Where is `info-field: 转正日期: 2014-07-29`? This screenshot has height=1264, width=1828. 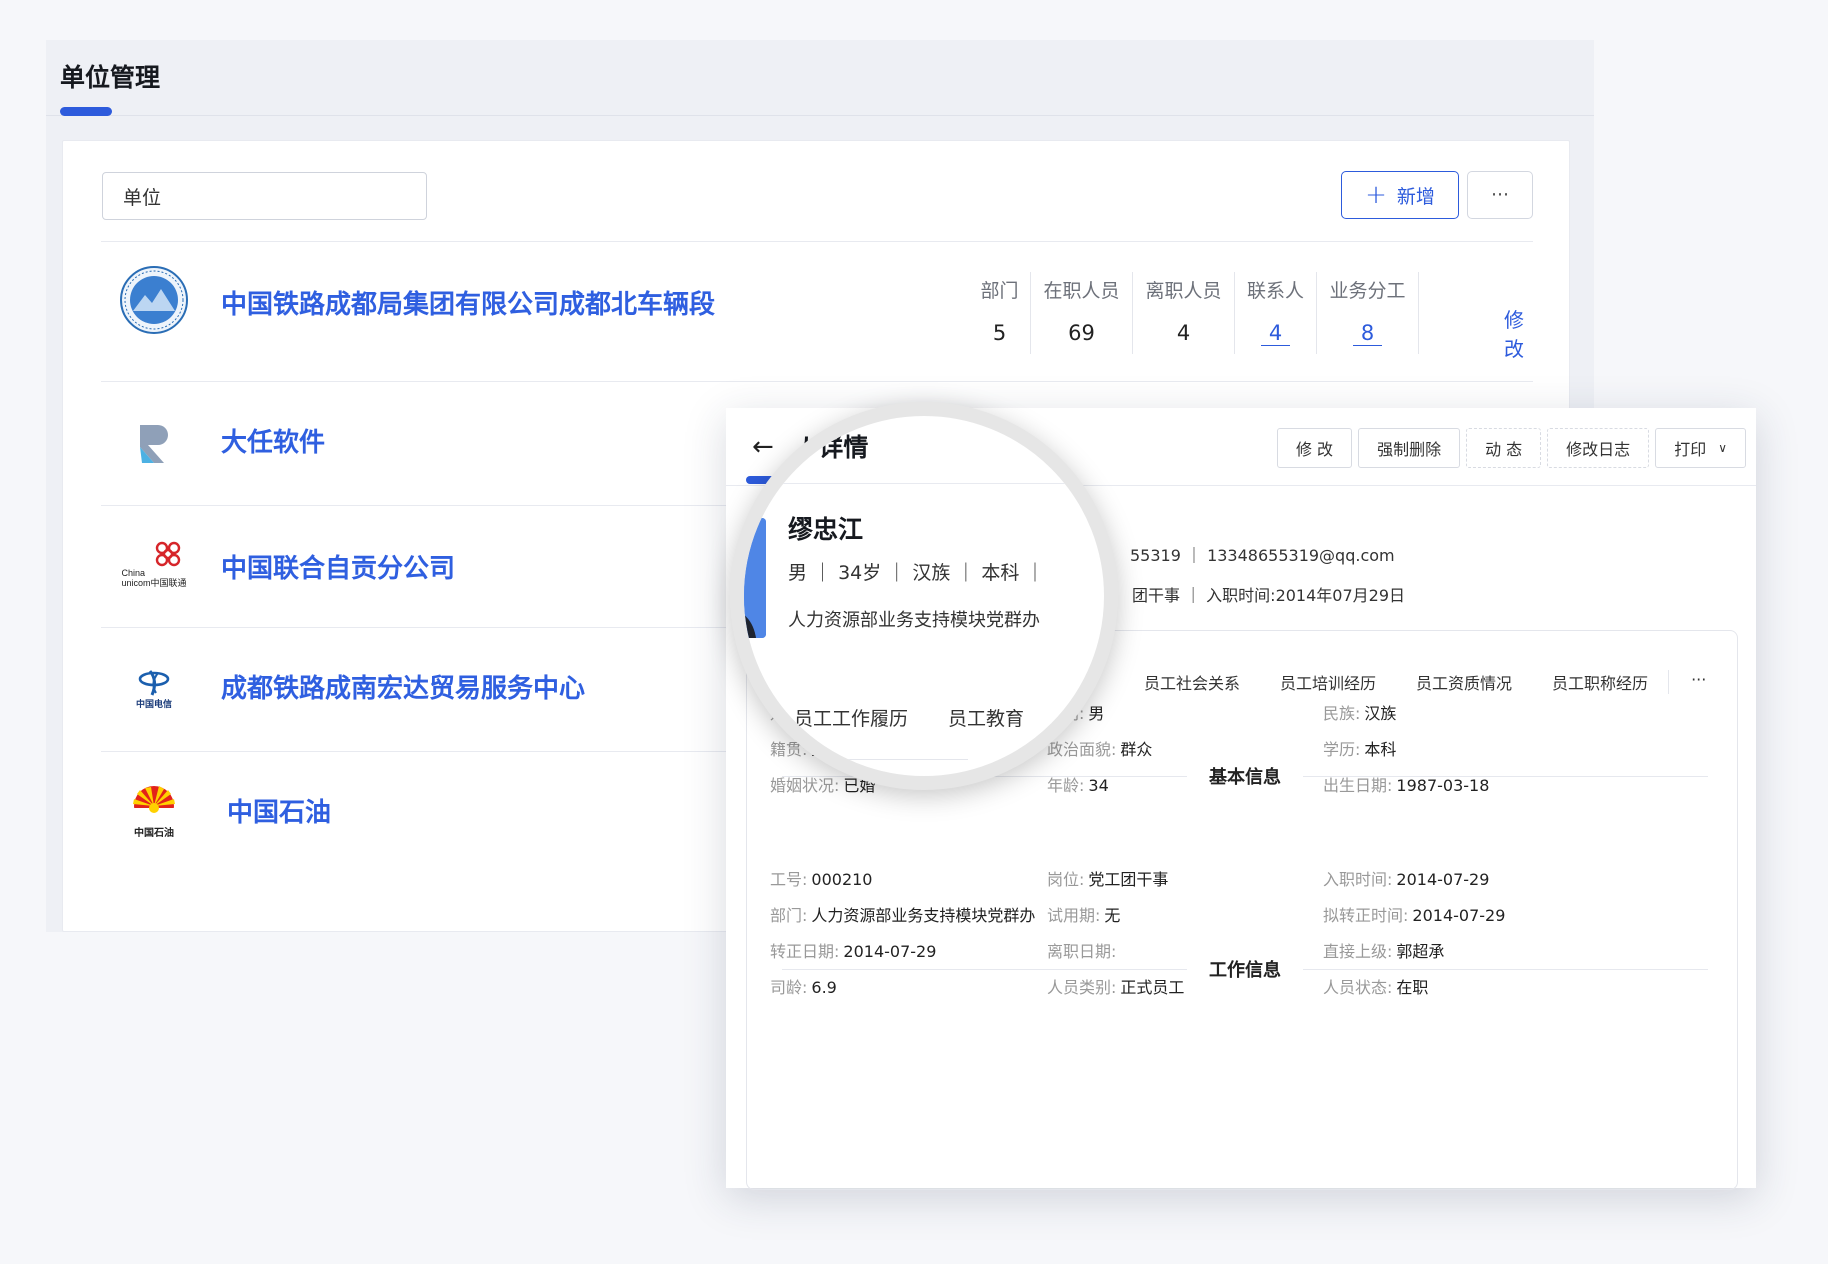
info-field: 转正日期: 2014-07-29 is located at coordinates (853, 950).